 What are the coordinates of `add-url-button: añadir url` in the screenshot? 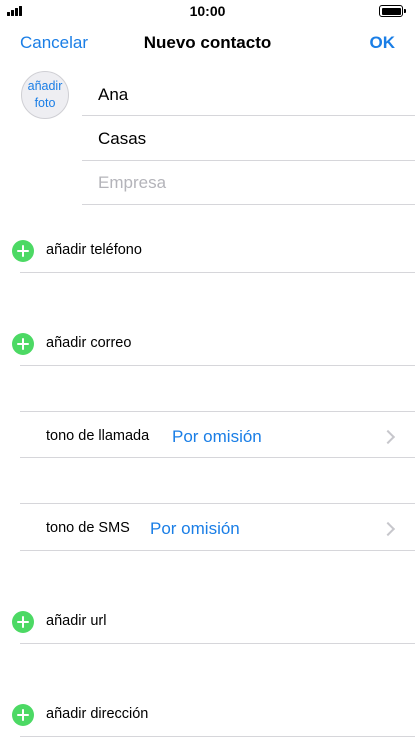 It's located at (76, 621).